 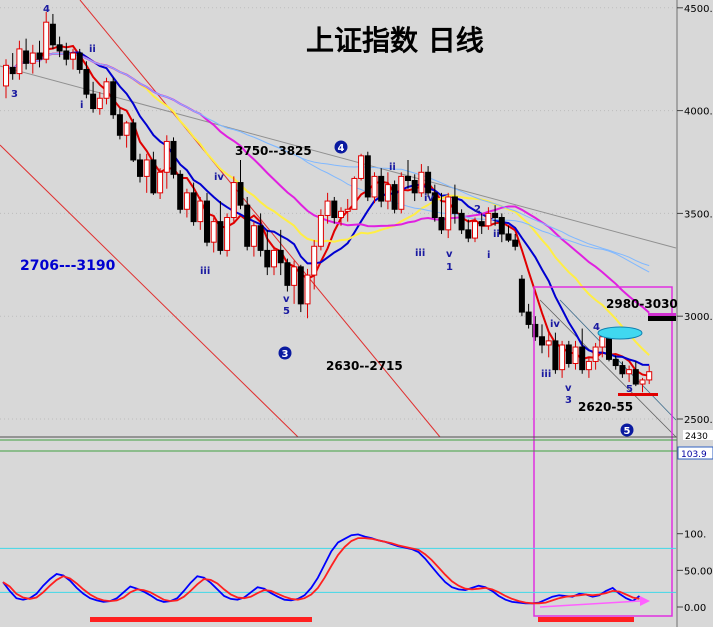 What do you see at coordinates (81, 105) in the screenshot?
I see `wave-label: i` at bounding box center [81, 105].